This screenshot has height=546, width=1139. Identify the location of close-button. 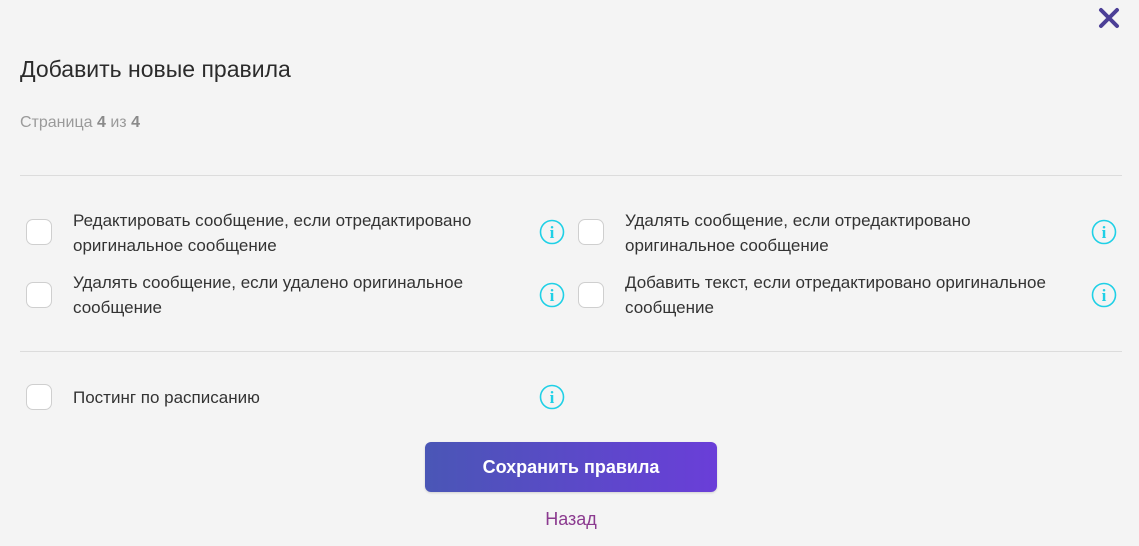
(1109, 18).